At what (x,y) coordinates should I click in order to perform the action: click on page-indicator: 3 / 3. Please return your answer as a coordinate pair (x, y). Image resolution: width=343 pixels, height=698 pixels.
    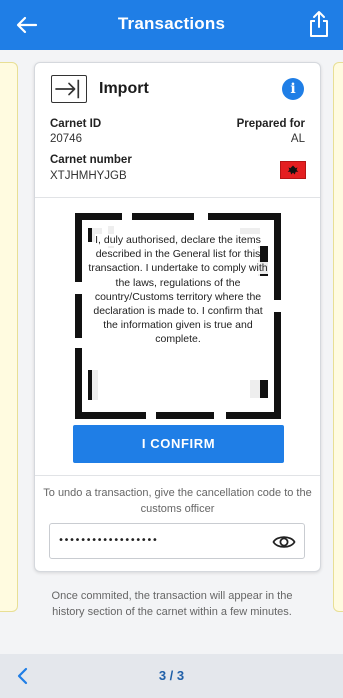
    Looking at the image, I should click on (171, 675).